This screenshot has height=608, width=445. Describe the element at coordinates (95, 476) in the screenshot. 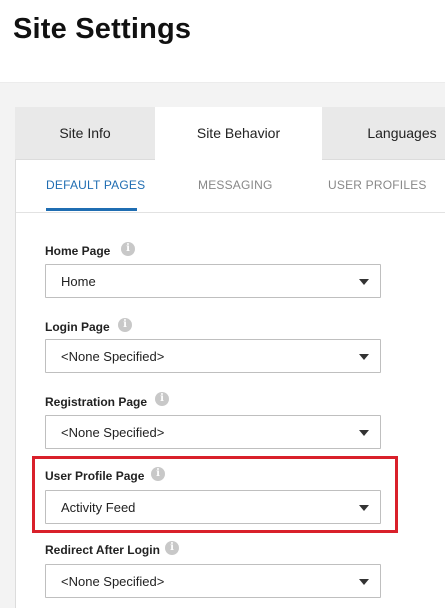

I see `user-profile-page-label: User Profile Page` at that location.